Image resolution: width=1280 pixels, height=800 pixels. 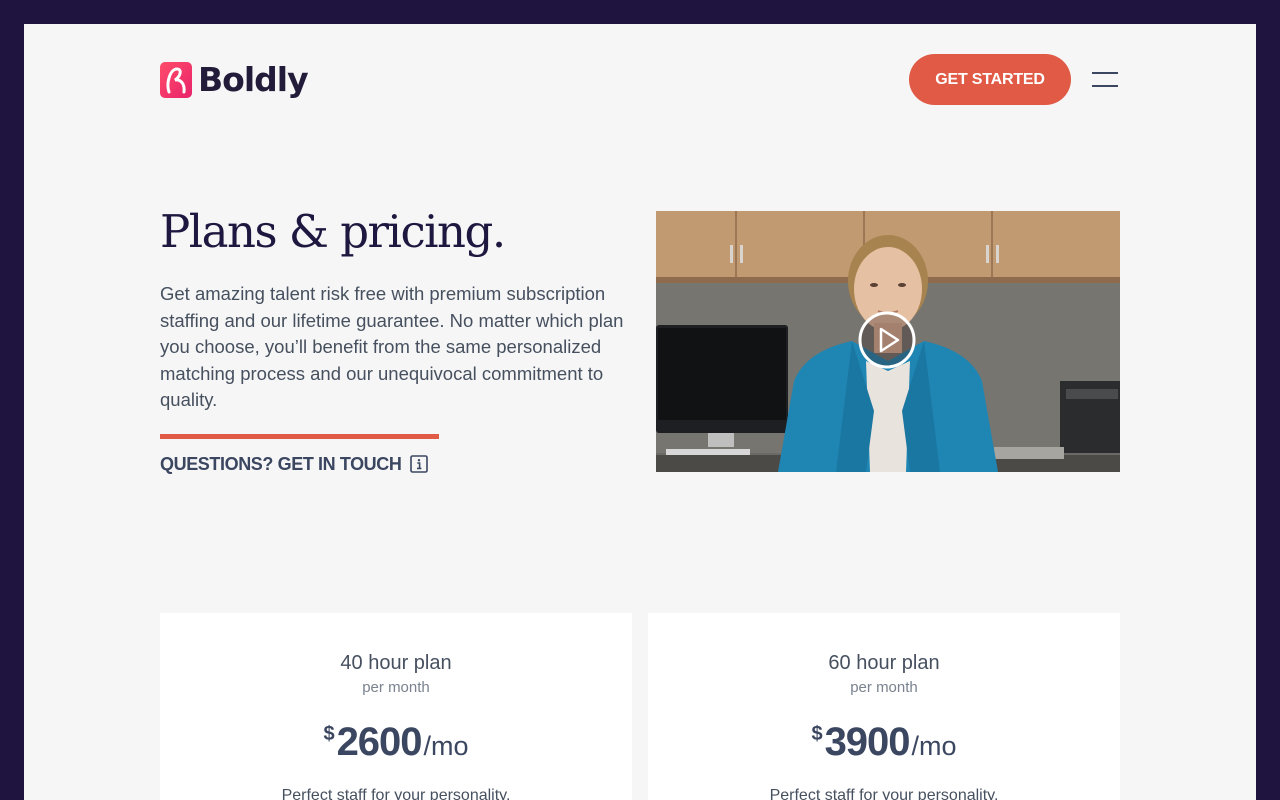 I want to click on hamburger-menu-icon, so click(x=1105, y=80).